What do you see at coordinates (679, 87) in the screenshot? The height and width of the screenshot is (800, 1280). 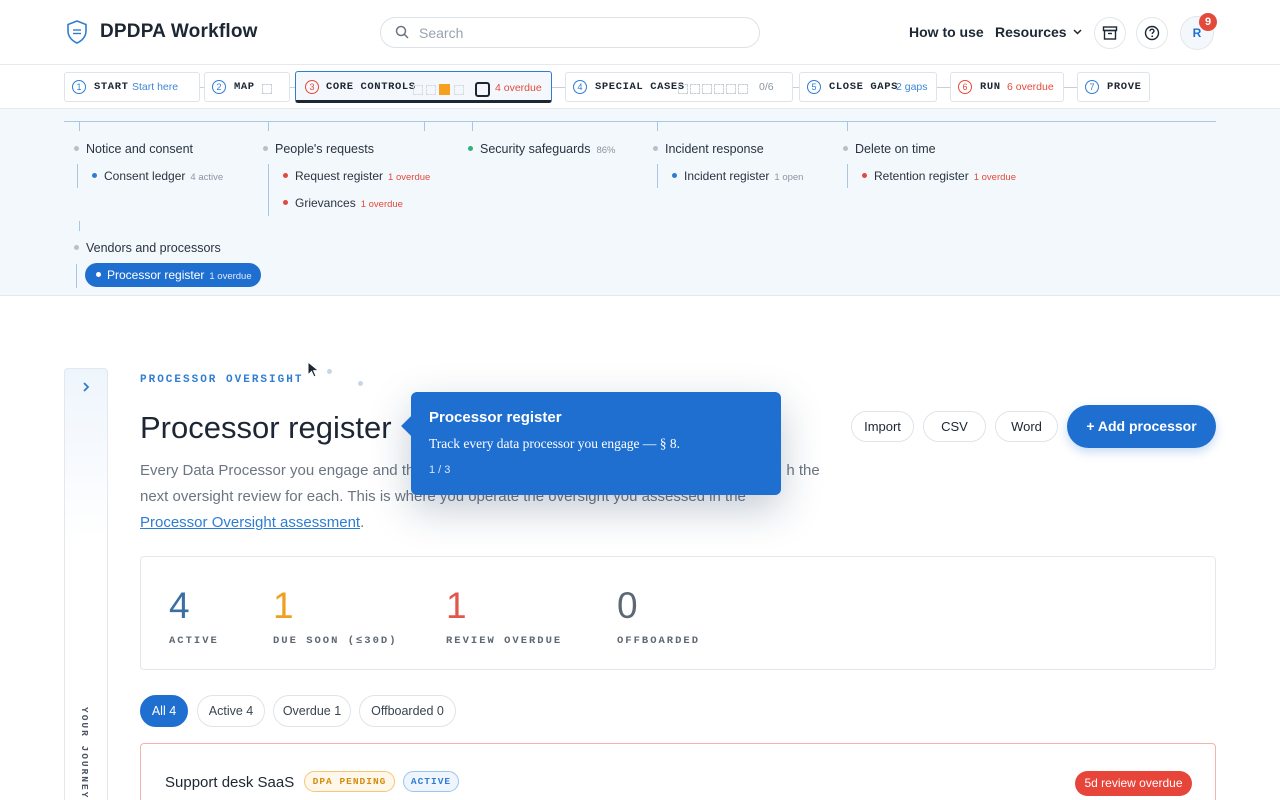 I see `step-special-cases: 4 SPECIAL CASES 0/6` at bounding box center [679, 87].